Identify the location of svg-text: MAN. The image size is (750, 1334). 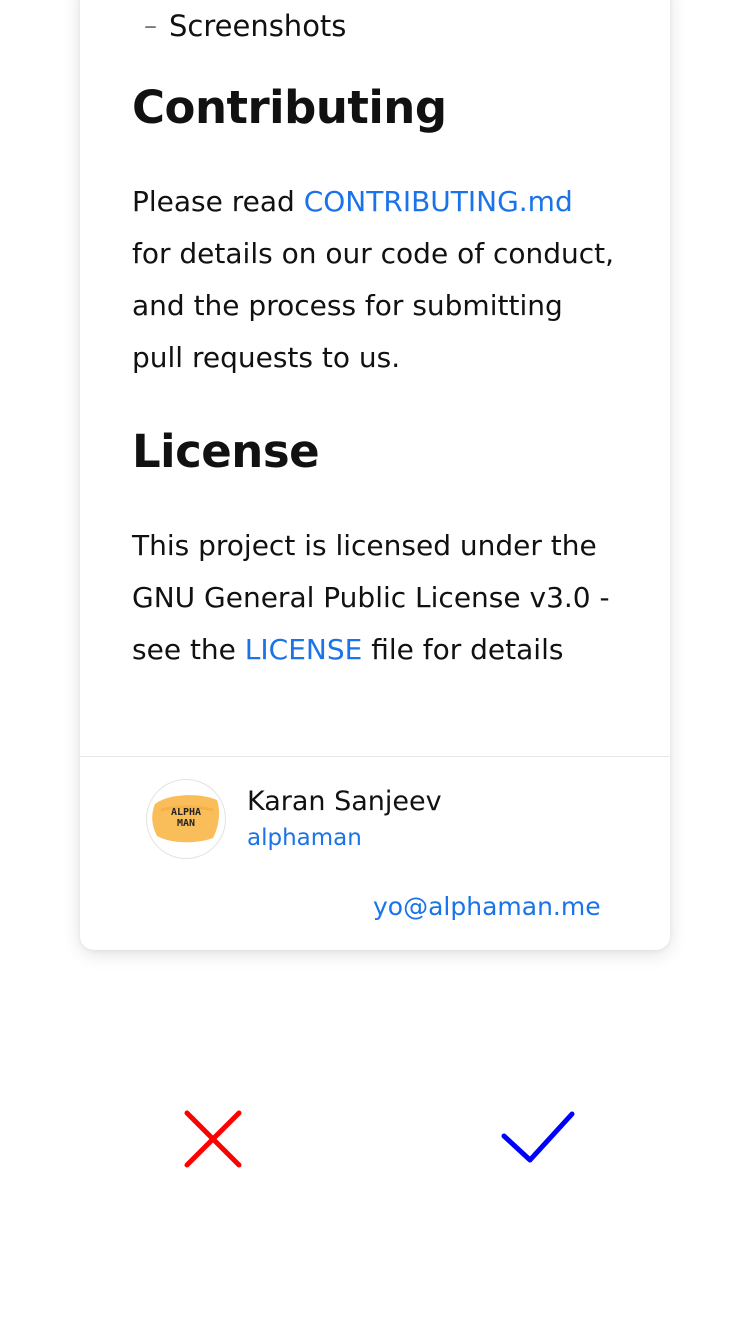
(186, 823).